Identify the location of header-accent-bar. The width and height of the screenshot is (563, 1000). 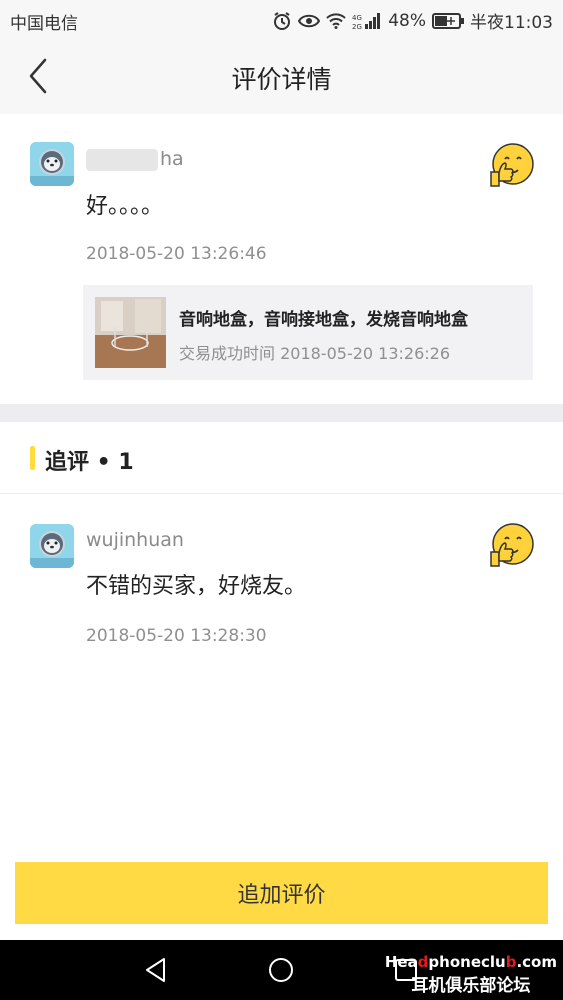
(32, 458).